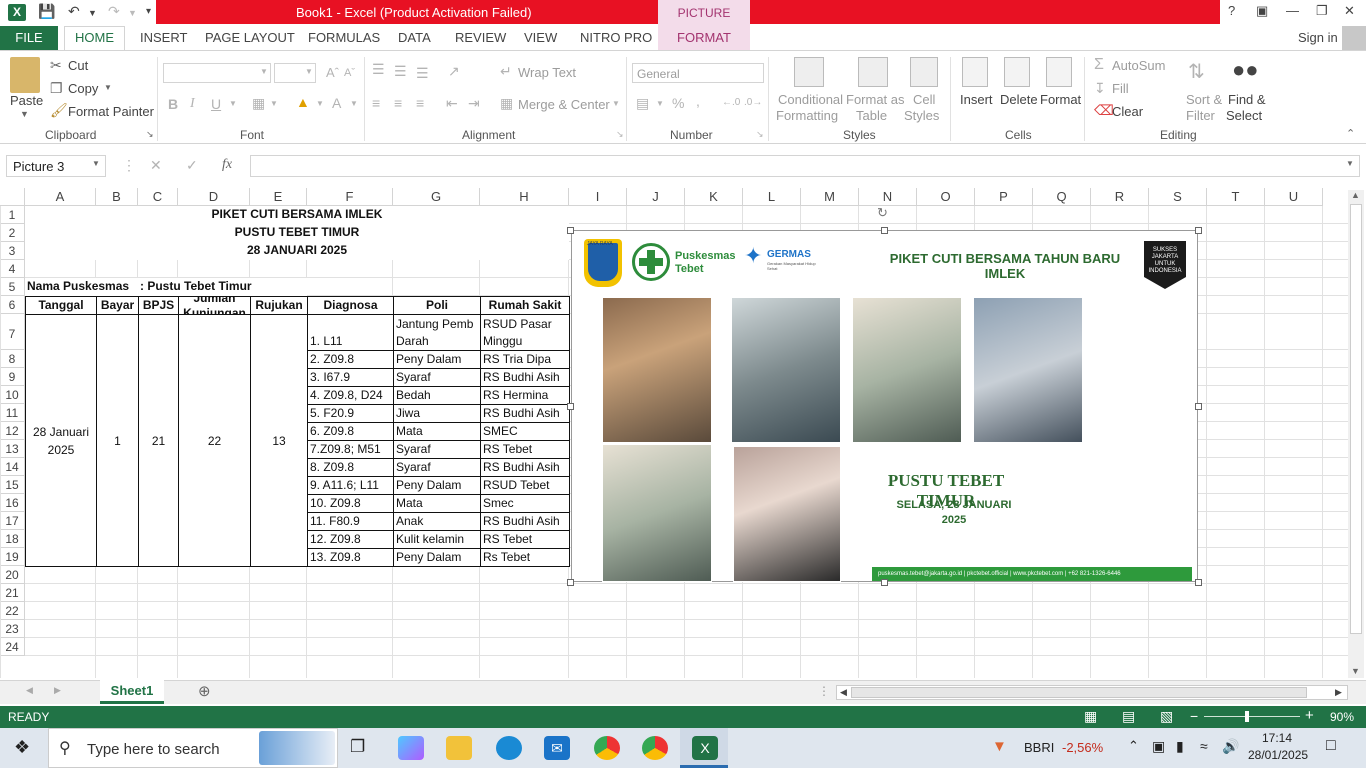 The width and height of the screenshot is (1366, 768). I want to click on alignment-launcher-icon: ↘, so click(620, 134).